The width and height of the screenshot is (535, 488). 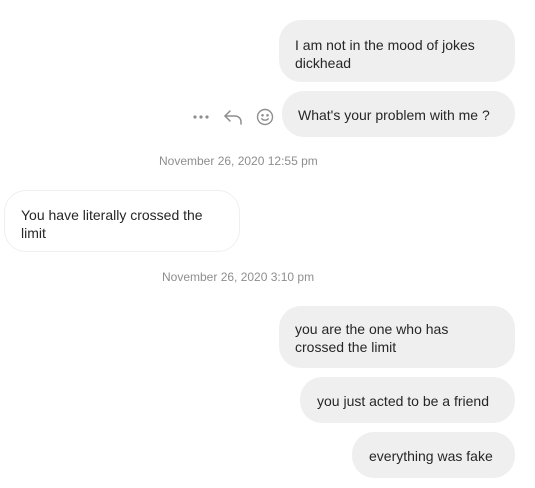 I want to click on message-bubble-outgoing: you just acted to be a friend, so click(x=407, y=400).